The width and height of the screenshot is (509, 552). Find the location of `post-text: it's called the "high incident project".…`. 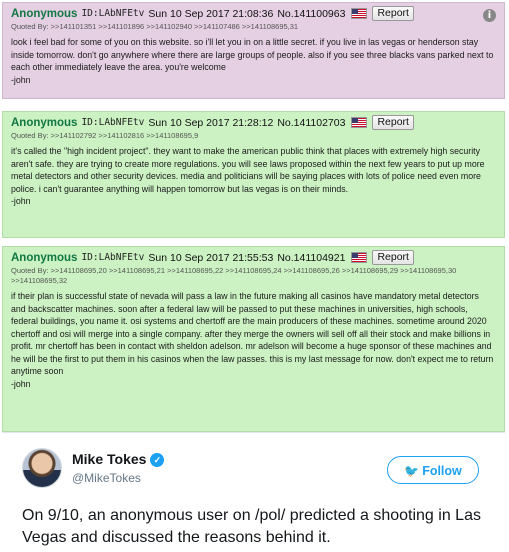

post-text: it's called the "high incident project".… is located at coordinates (248, 176).